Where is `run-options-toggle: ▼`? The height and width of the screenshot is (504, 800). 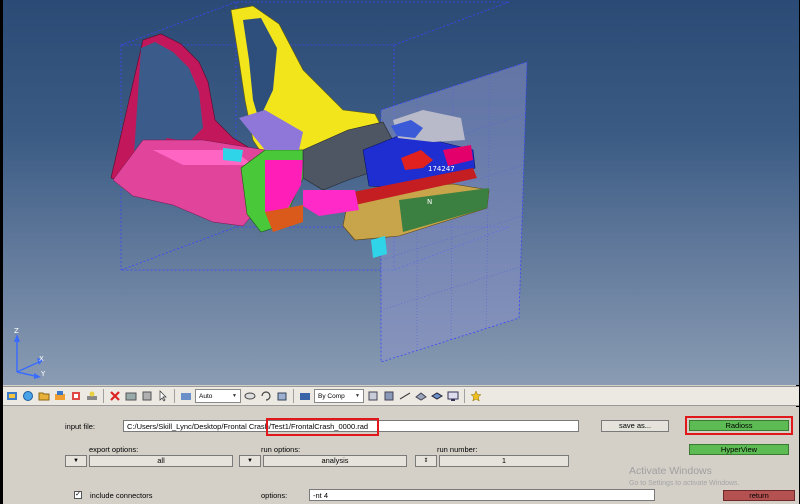 run-options-toggle: ▼ is located at coordinates (250, 461).